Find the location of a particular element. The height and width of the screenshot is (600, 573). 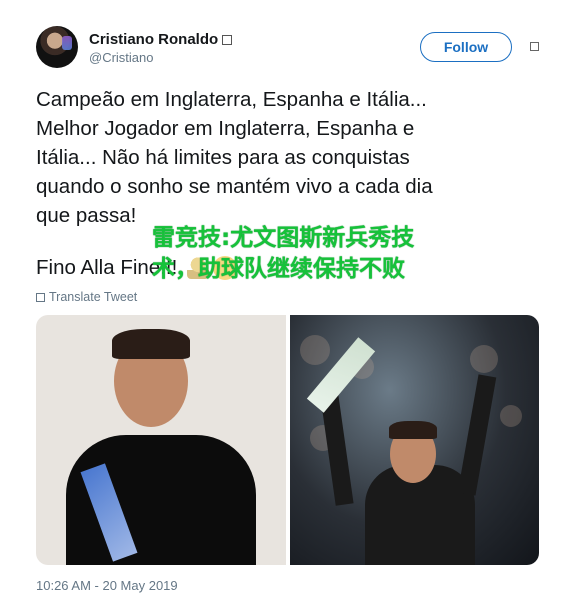

name-row: Cristiano Ronaldo is located at coordinates (161, 39).